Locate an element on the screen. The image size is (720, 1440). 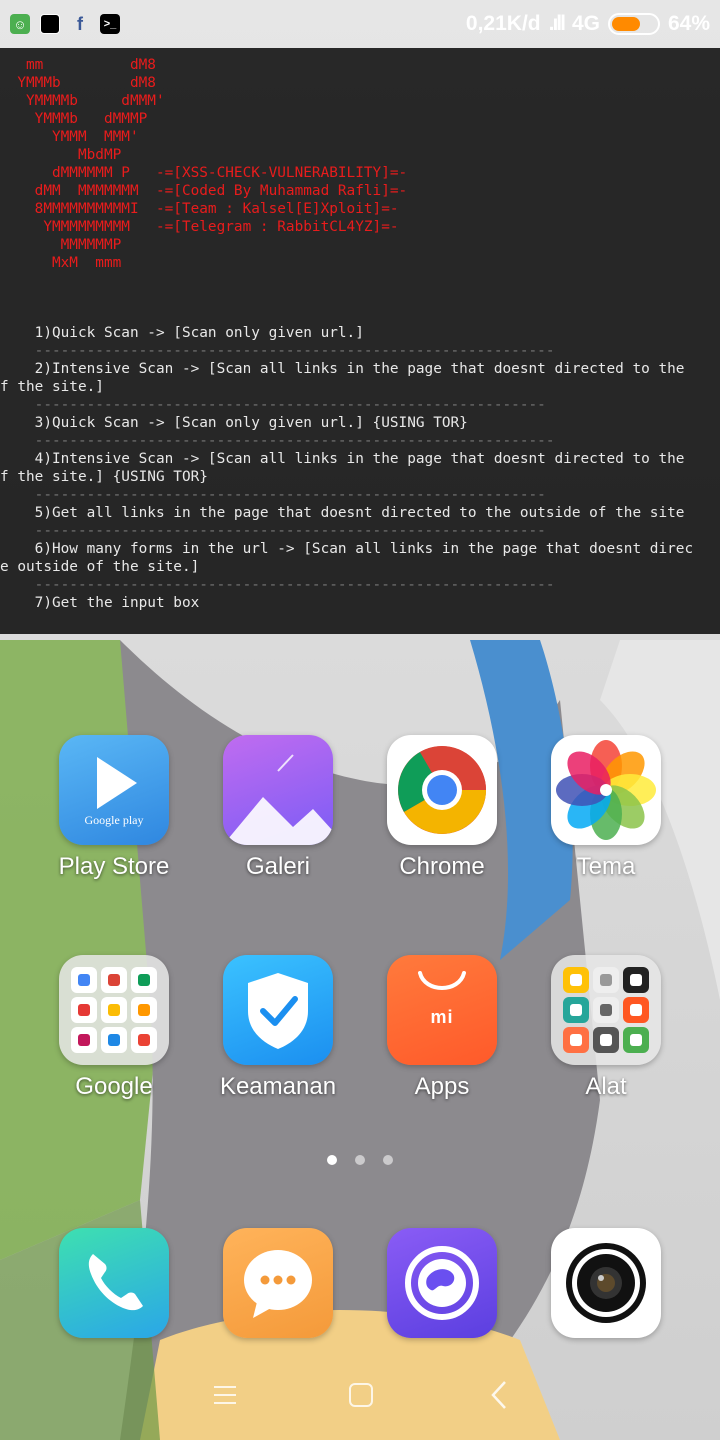
status-bar: ☺ f >_ 0,21K/d .ıll 4G 64% is located at coordinates (360, 24).